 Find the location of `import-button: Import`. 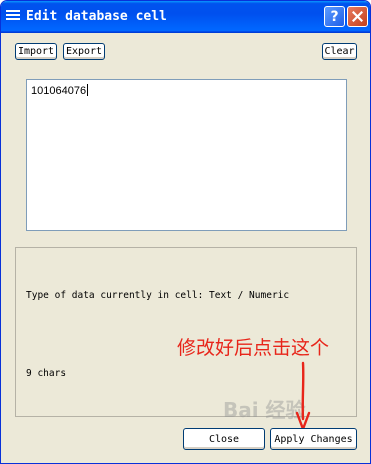

import-button: Import is located at coordinates (36, 51).